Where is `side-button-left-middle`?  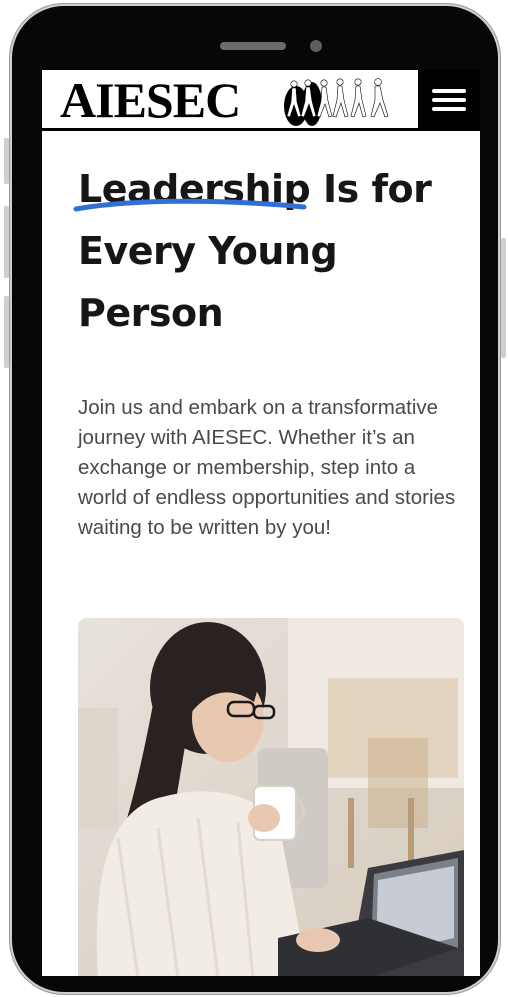
side-button-left-middle is located at coordinates (6, 242).